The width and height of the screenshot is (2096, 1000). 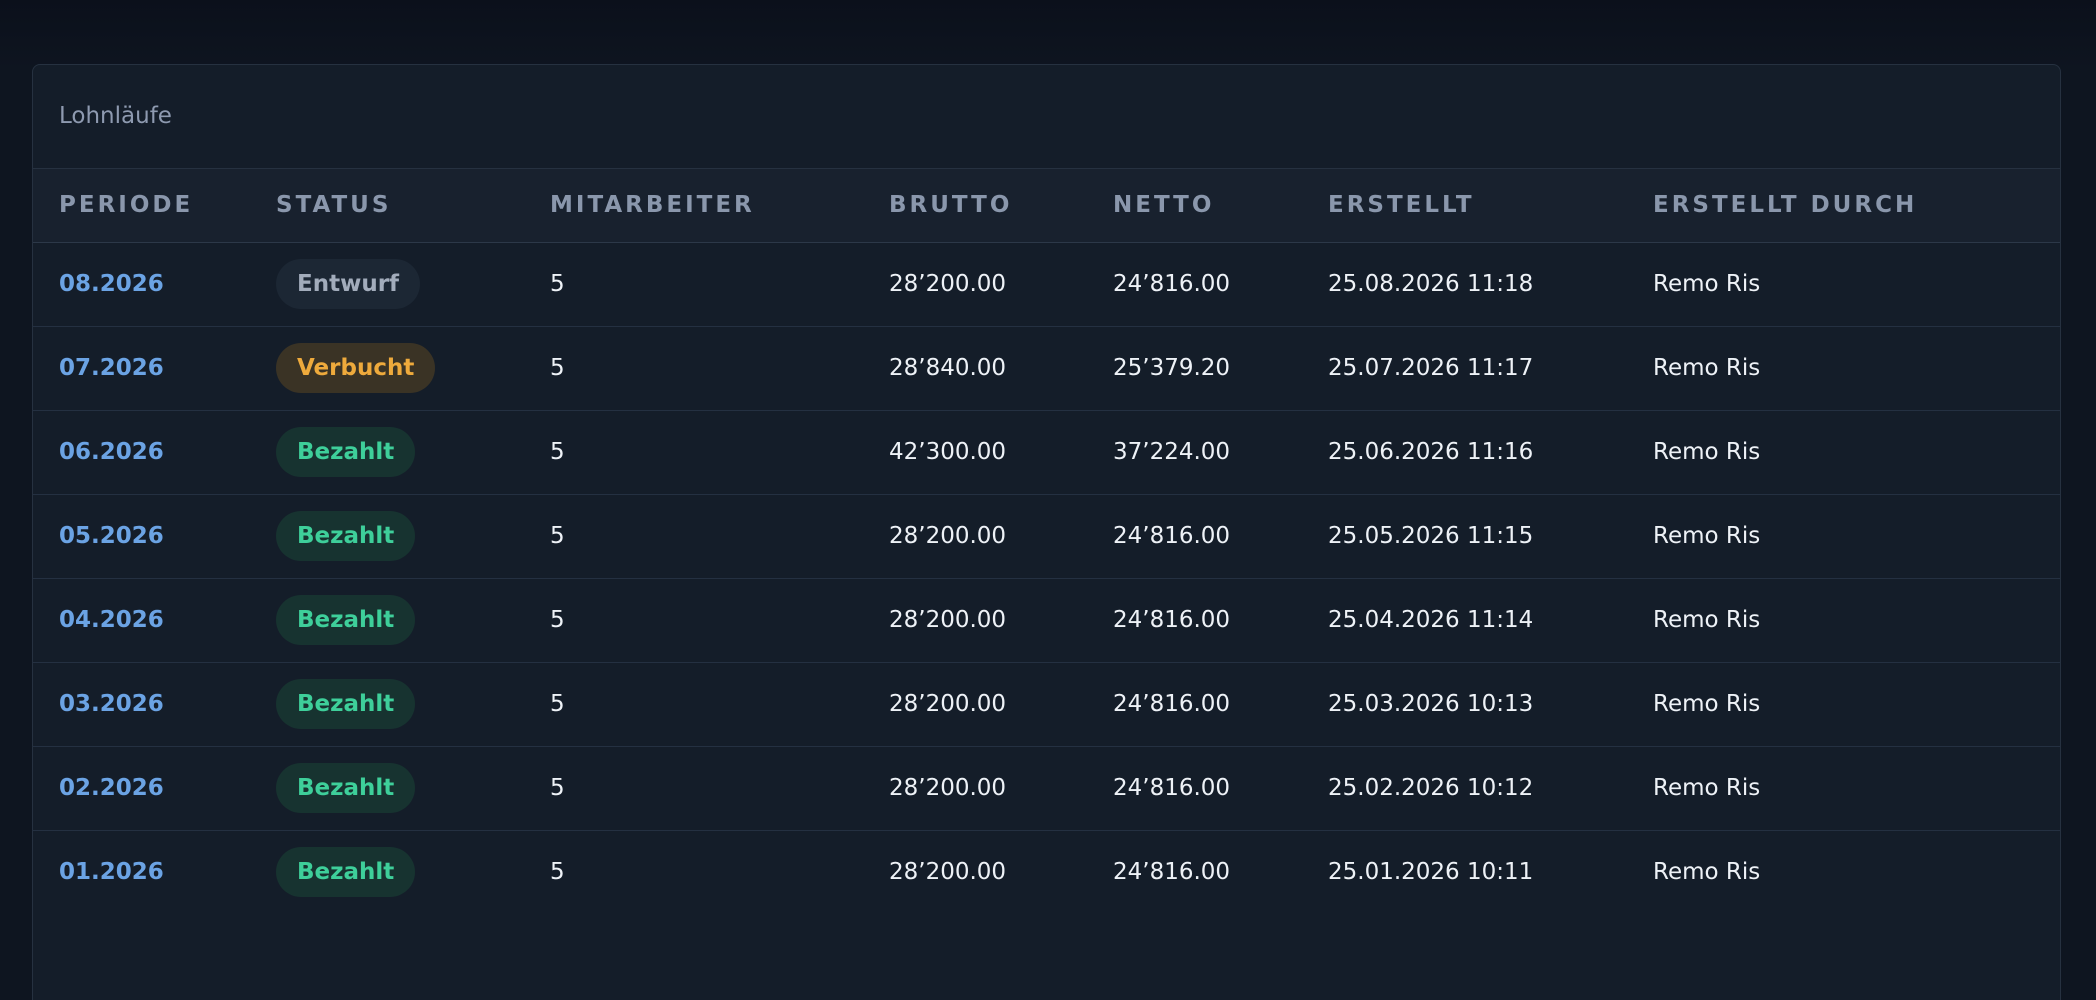 What do you see at coordinates (1431, 704) in the screenshot?
I see `created-cell: 25.03.2026 10:13` at bounding box center [1431, 704].